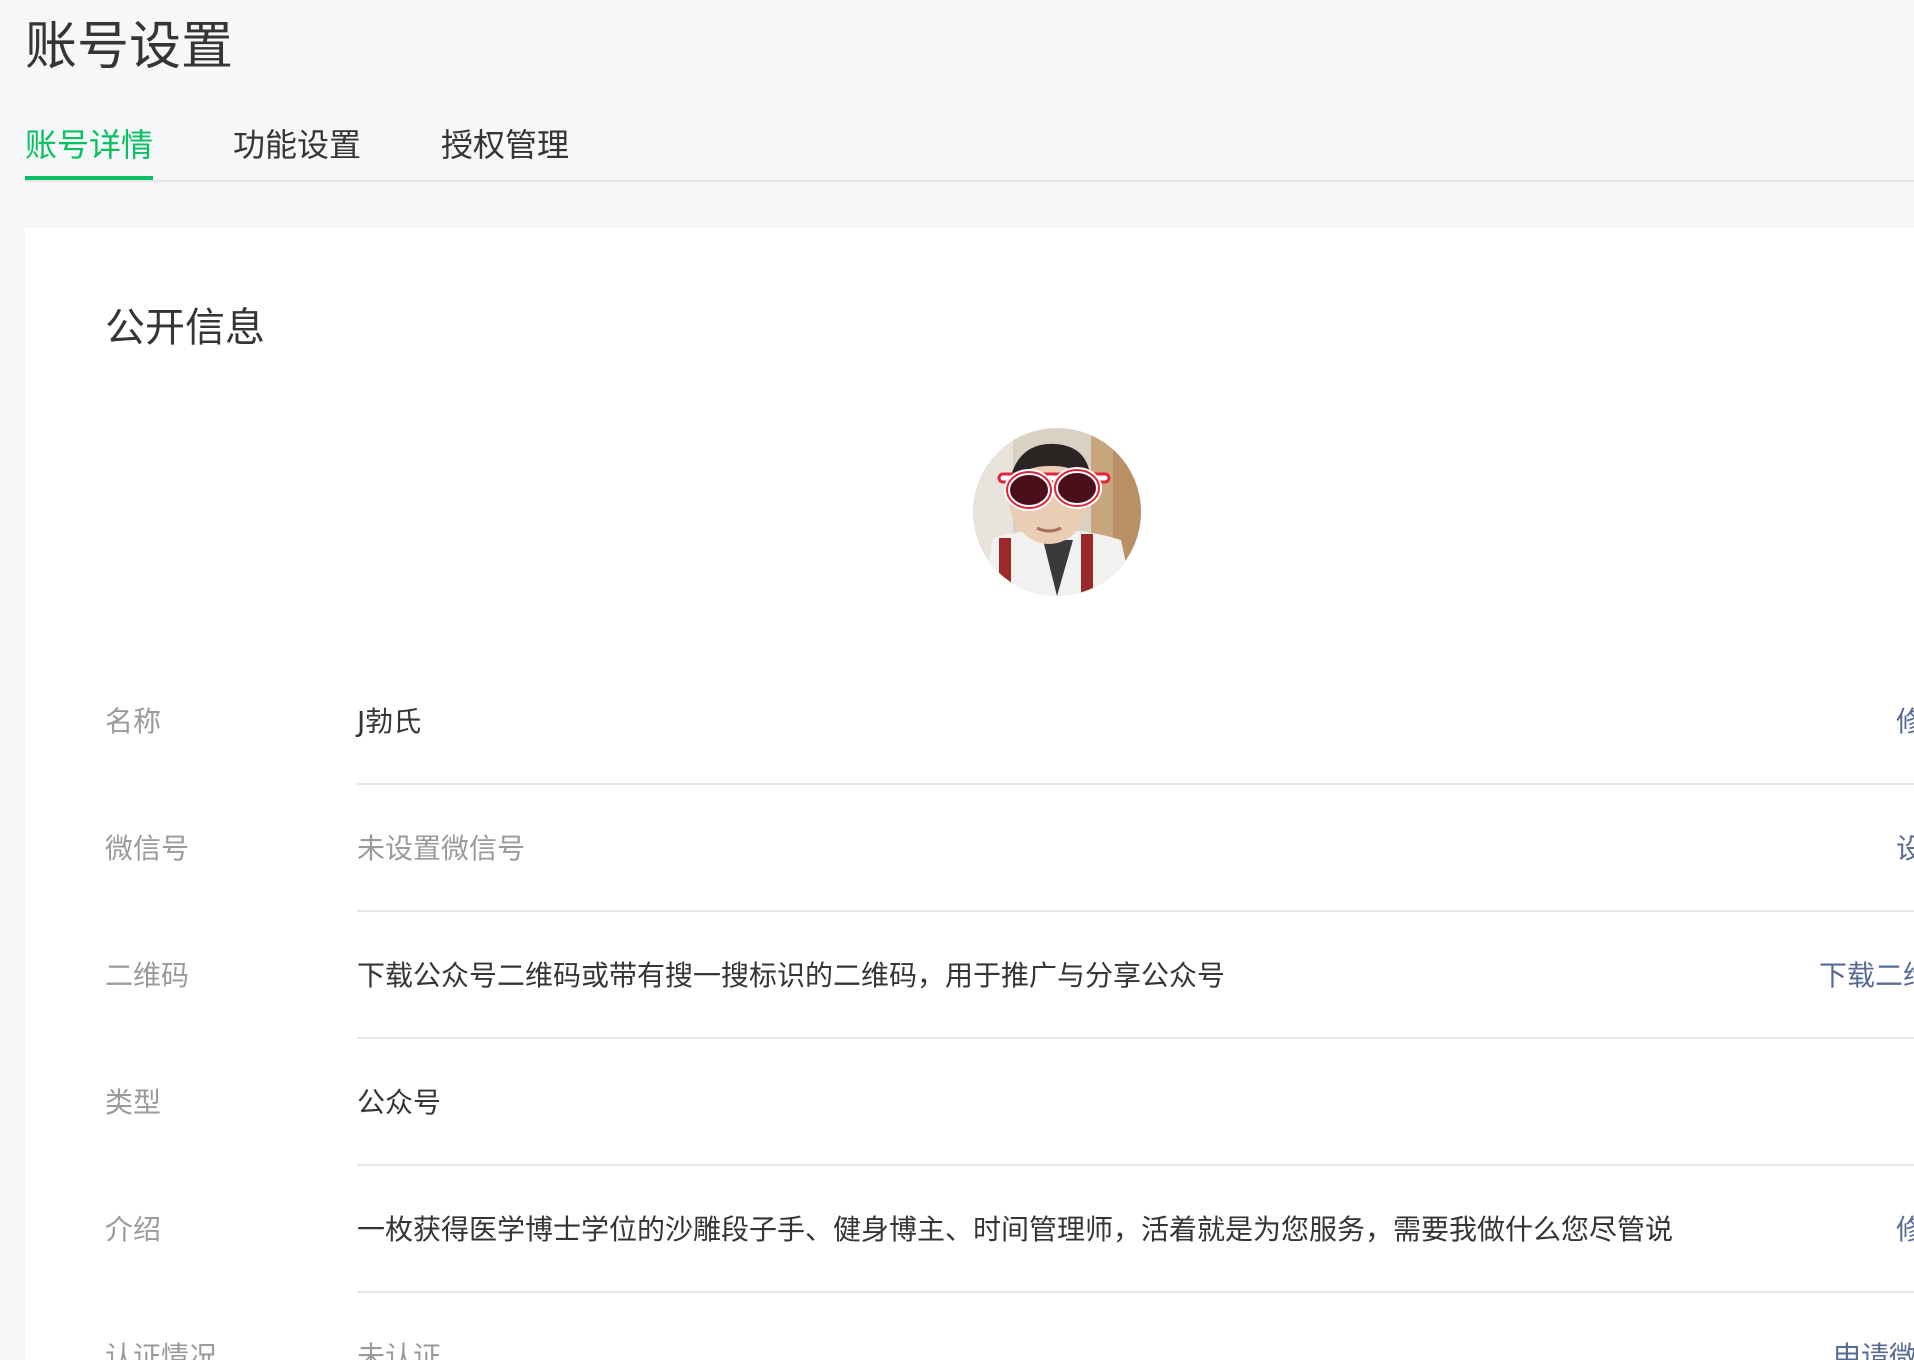 Image resolution: width=1914 pixels, height=1360 pixels. Describe the element at coordinates (969, 1326) in the screenshot. I see `info-row-verification: 认证情况 未认证 申请微信认证` at that location.